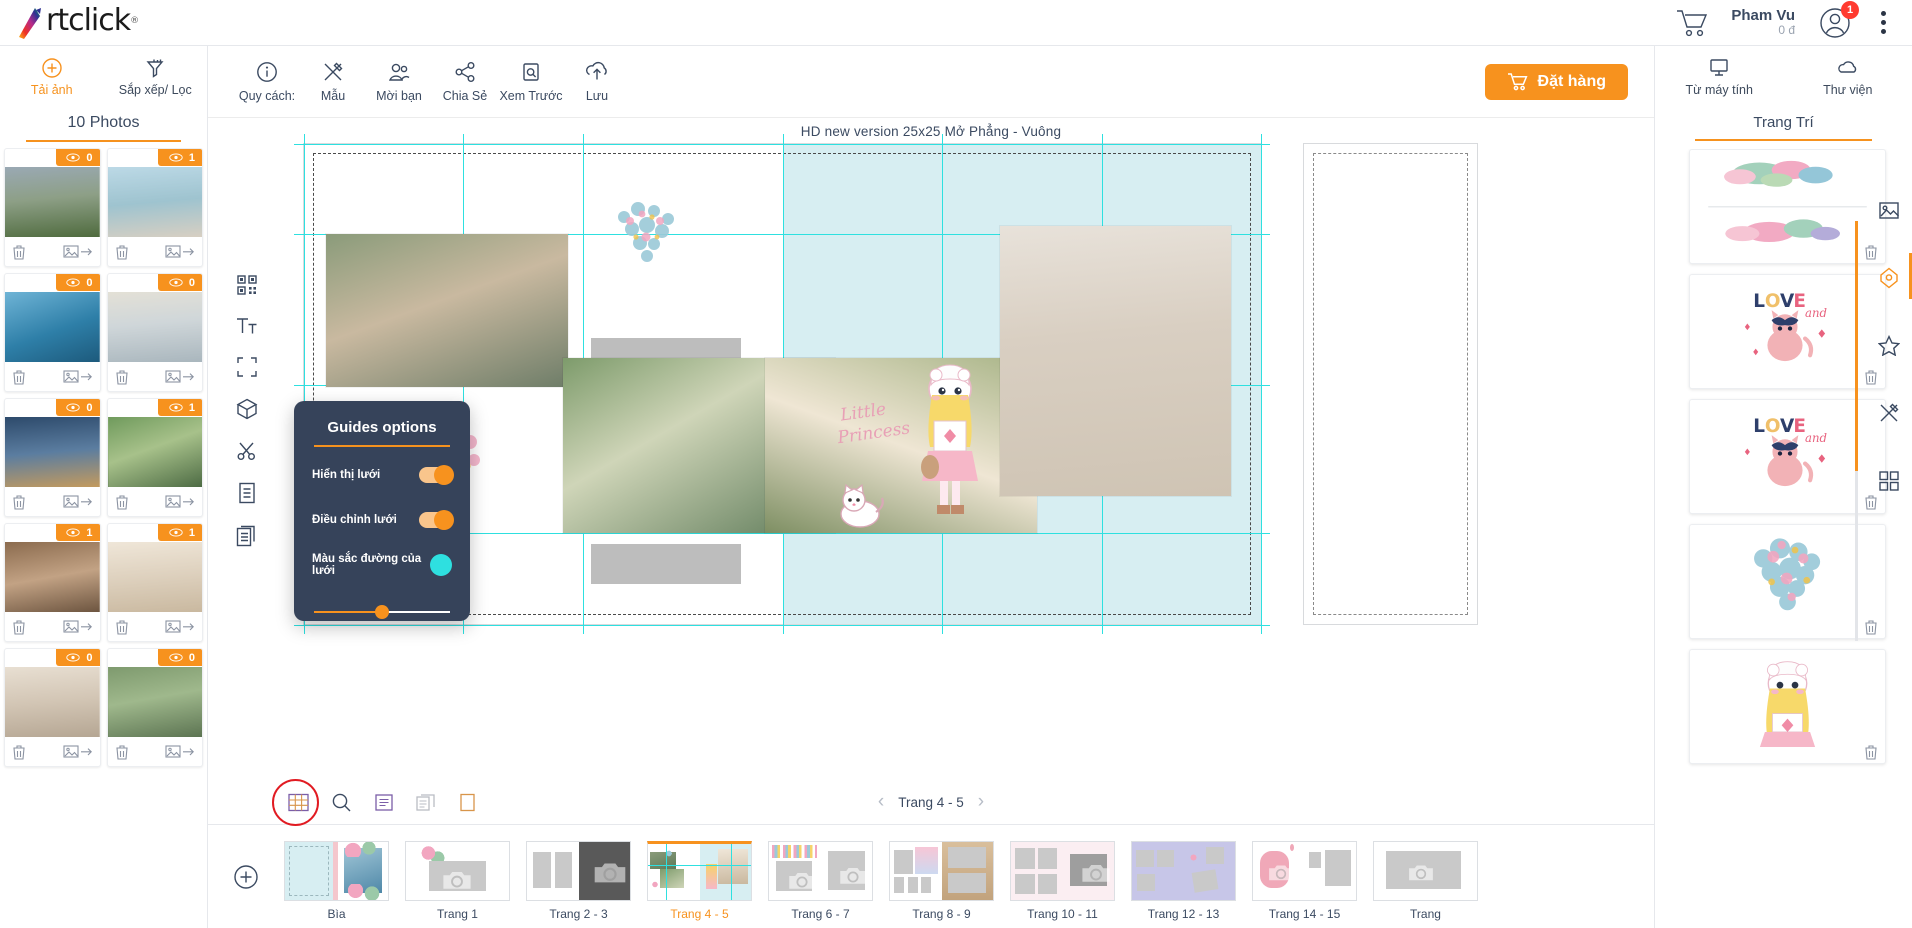 The width and height of the screenshot is (1912, 928). Describe the element at coordinates (597, 81) in the screenshot. I see `save-button: Lưu` at that location.